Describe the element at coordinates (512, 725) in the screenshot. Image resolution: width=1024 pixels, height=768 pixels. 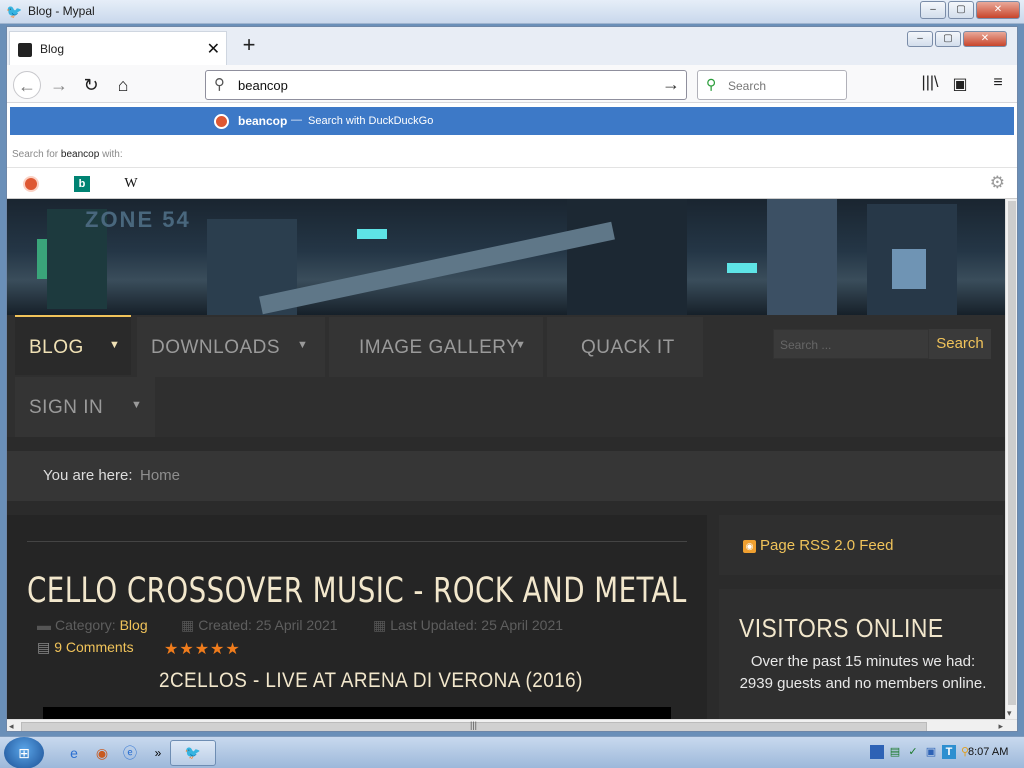
I see `horizontal-scrollbar: ◂ ||| ▸` at that location.